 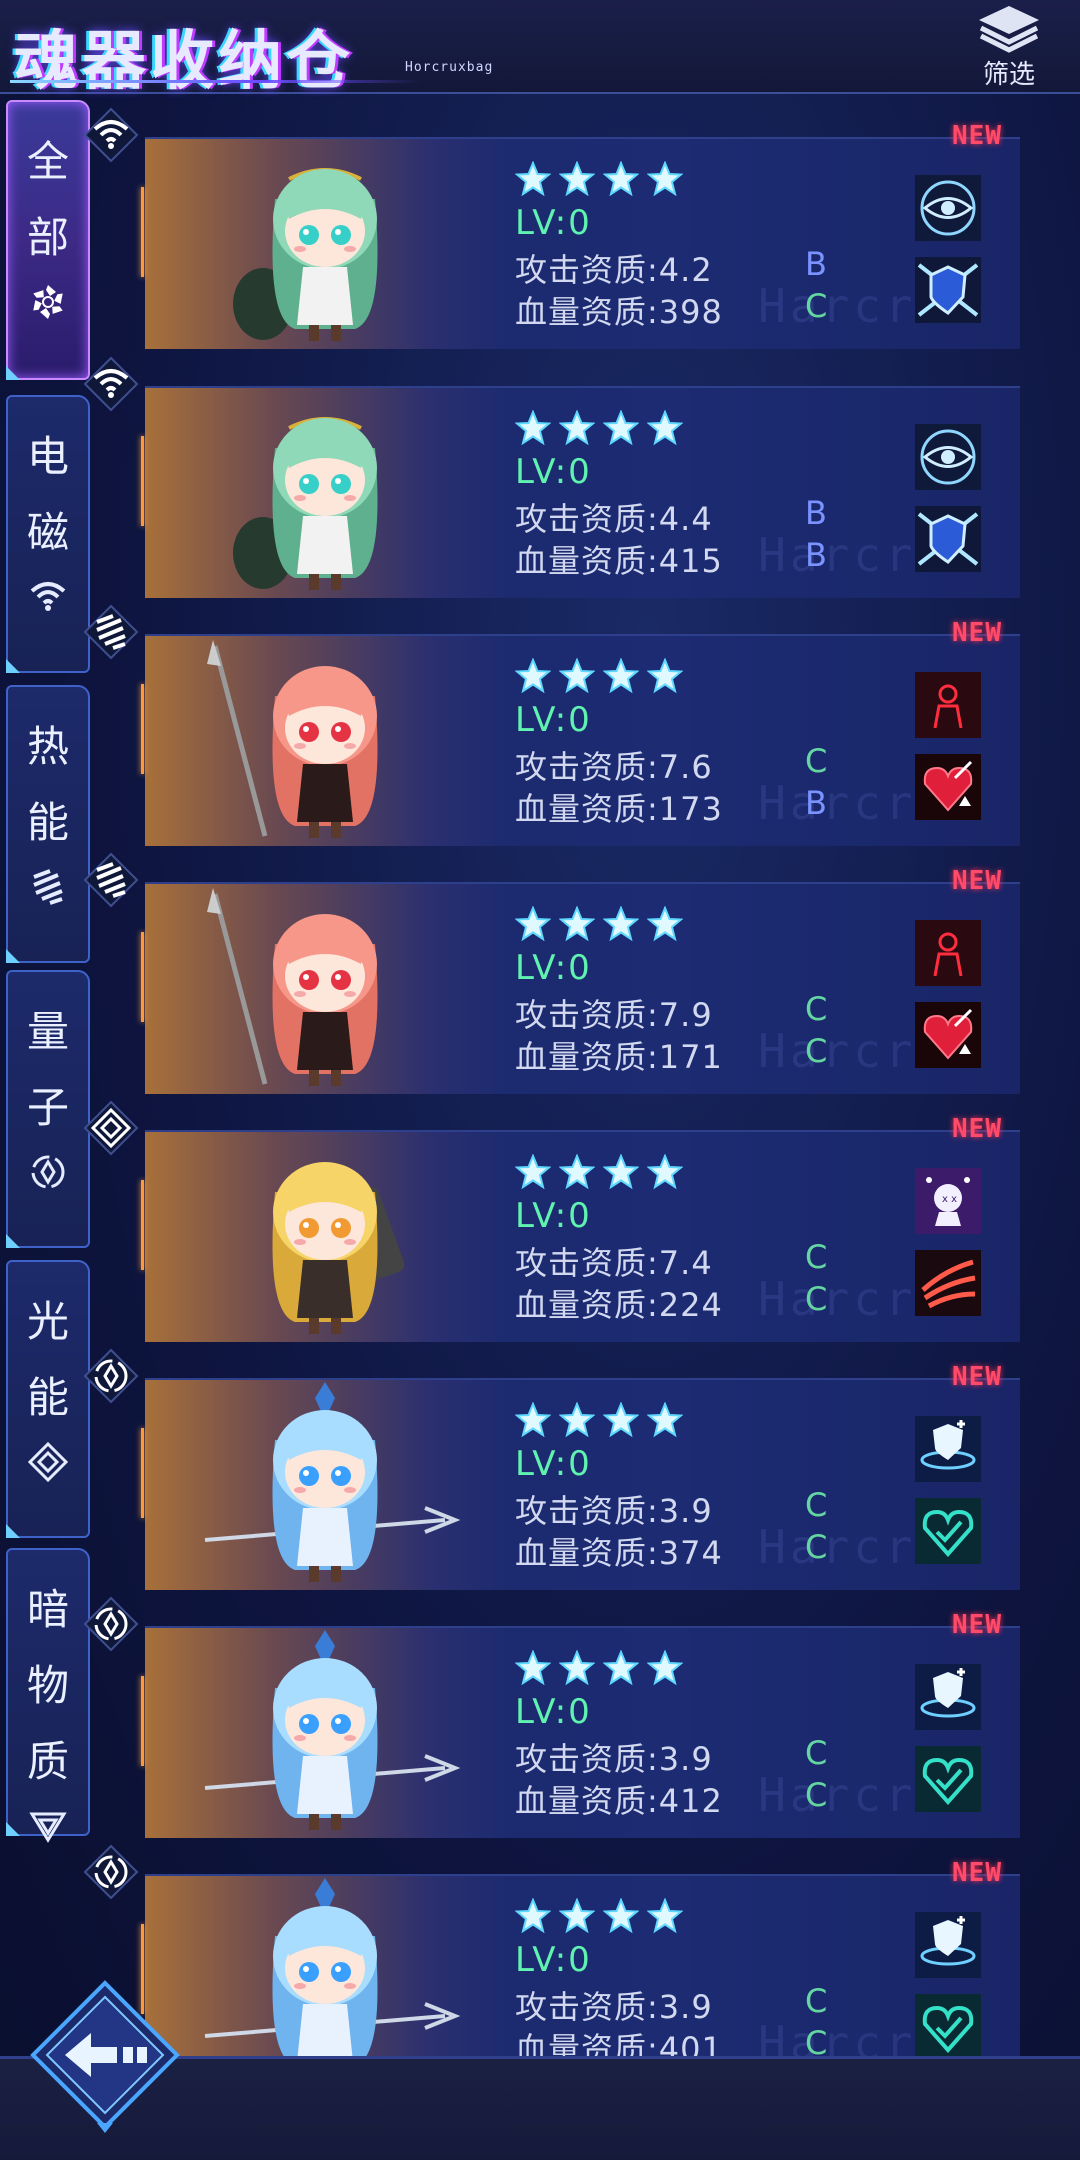 I want to click on sidebar-tab-char: 磁, so click(x=47, y=532).